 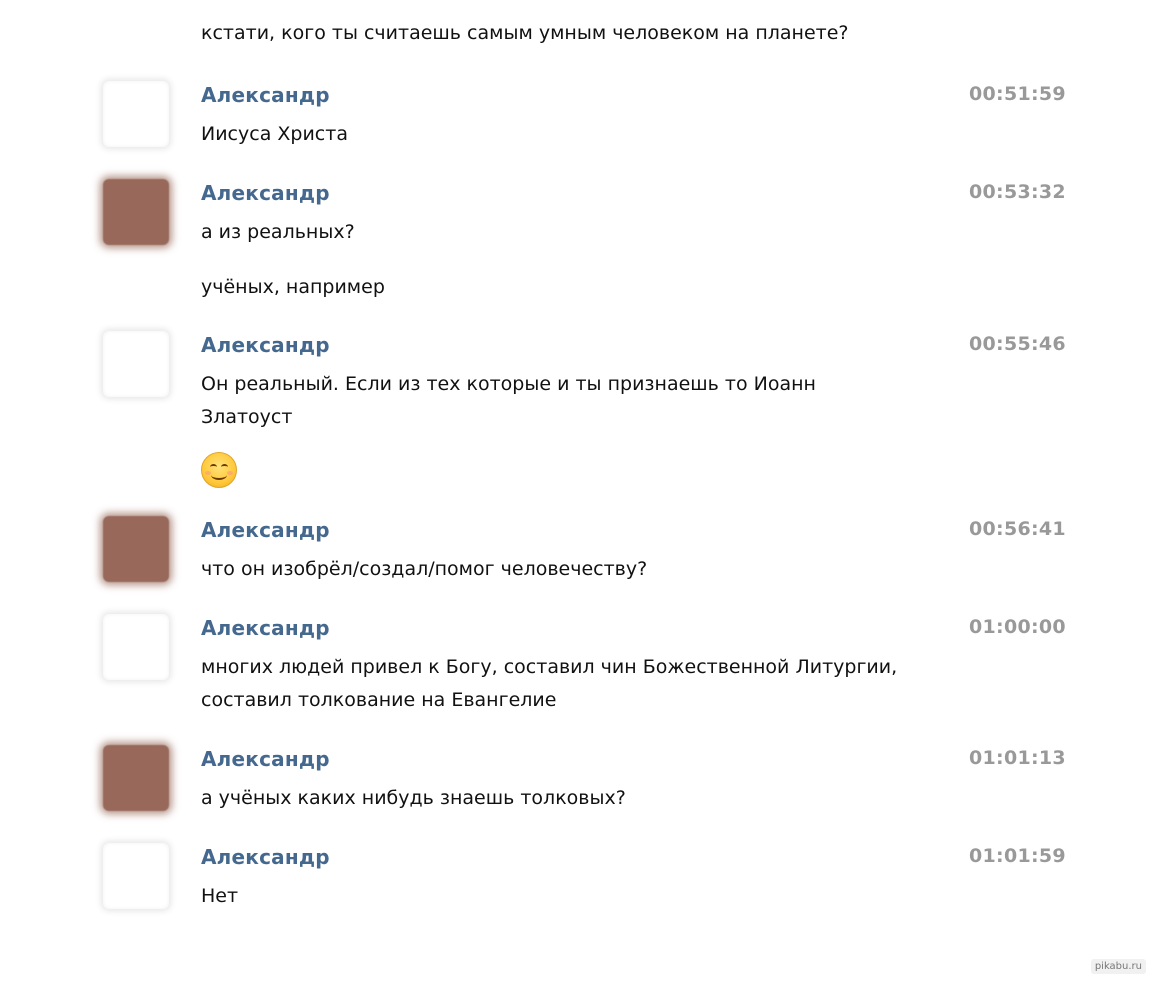 What do you see at coordinates (1017, 529) in the screenshot?
I see `message-time: 00:56:41` at bounding box center [1017, 529].